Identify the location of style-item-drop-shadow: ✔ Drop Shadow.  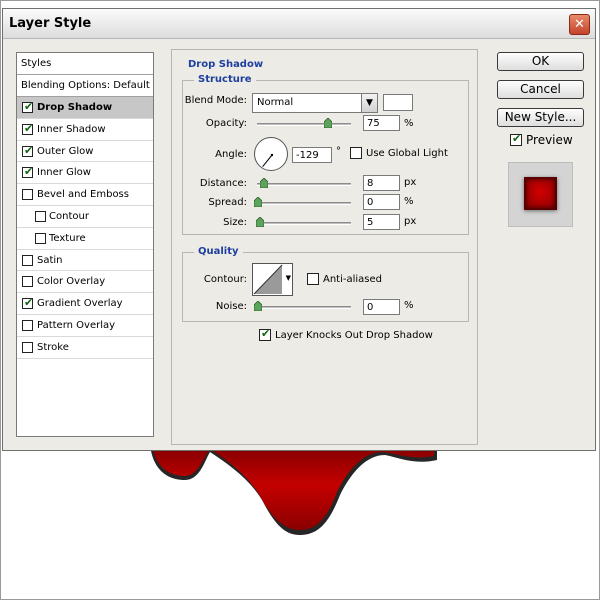
(85, 108).